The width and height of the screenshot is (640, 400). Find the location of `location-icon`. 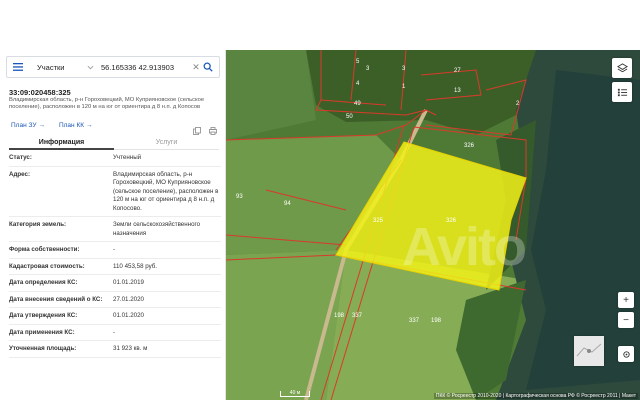

location-icon is located at coordinates (626, 354).